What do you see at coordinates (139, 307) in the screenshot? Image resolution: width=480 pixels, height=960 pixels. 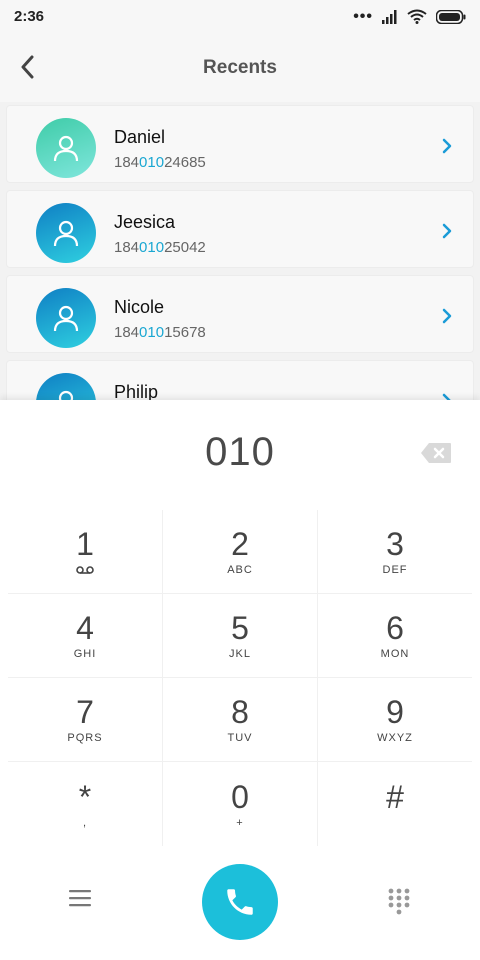 I see `contact-name: Nicole` at bounding box center [139, 307].